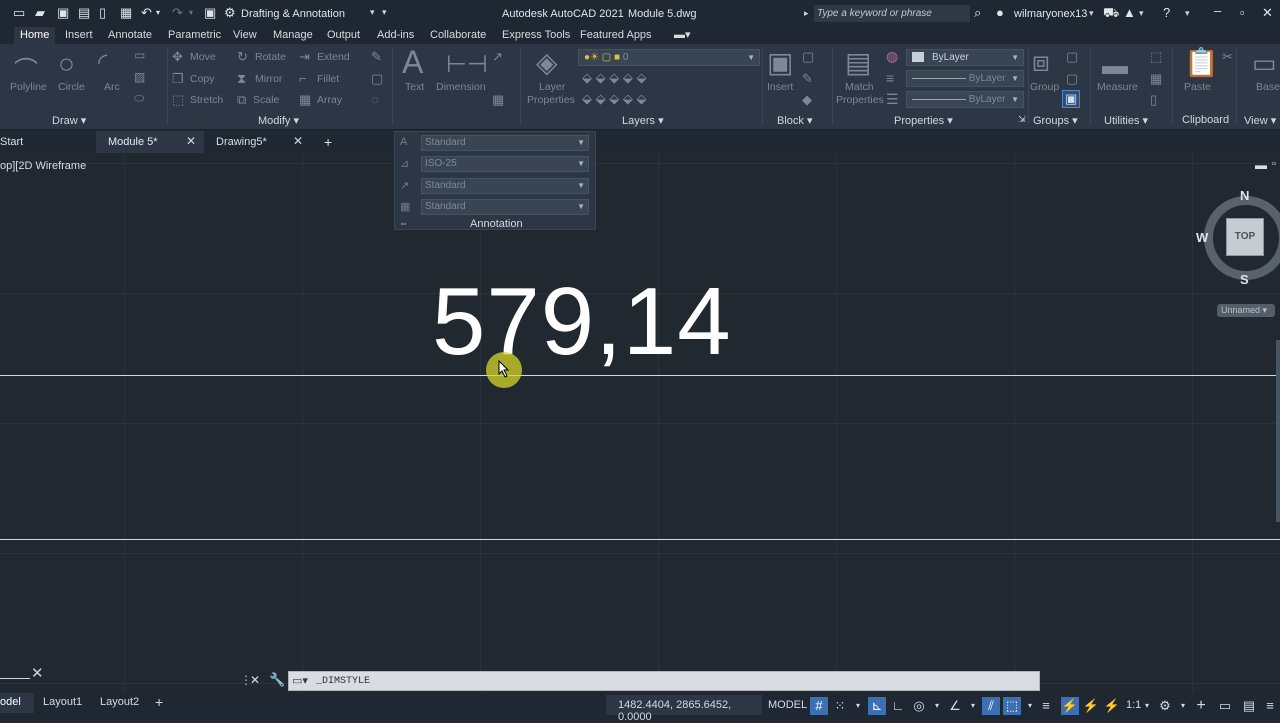 The width and height of the screenshot is (1280, 723). What do you see at coordinates (1201, 706) in the screenshot?
I see `annotation-monitor-icon: +` at bounding box center [1201, 706].